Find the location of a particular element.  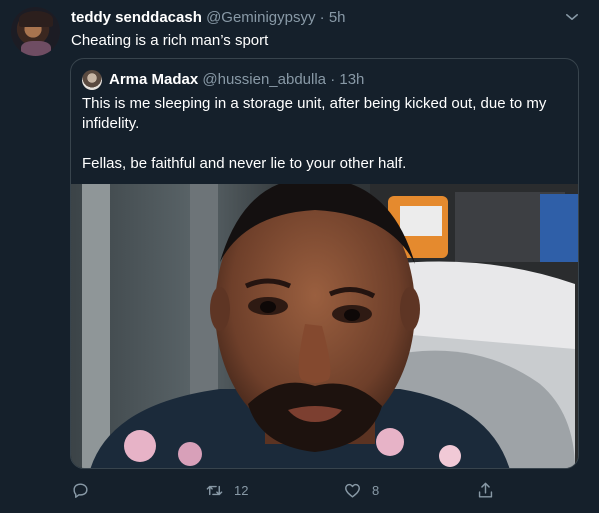

quoted-handle: @hussien_abdulla is located at coordinates (264, 79).